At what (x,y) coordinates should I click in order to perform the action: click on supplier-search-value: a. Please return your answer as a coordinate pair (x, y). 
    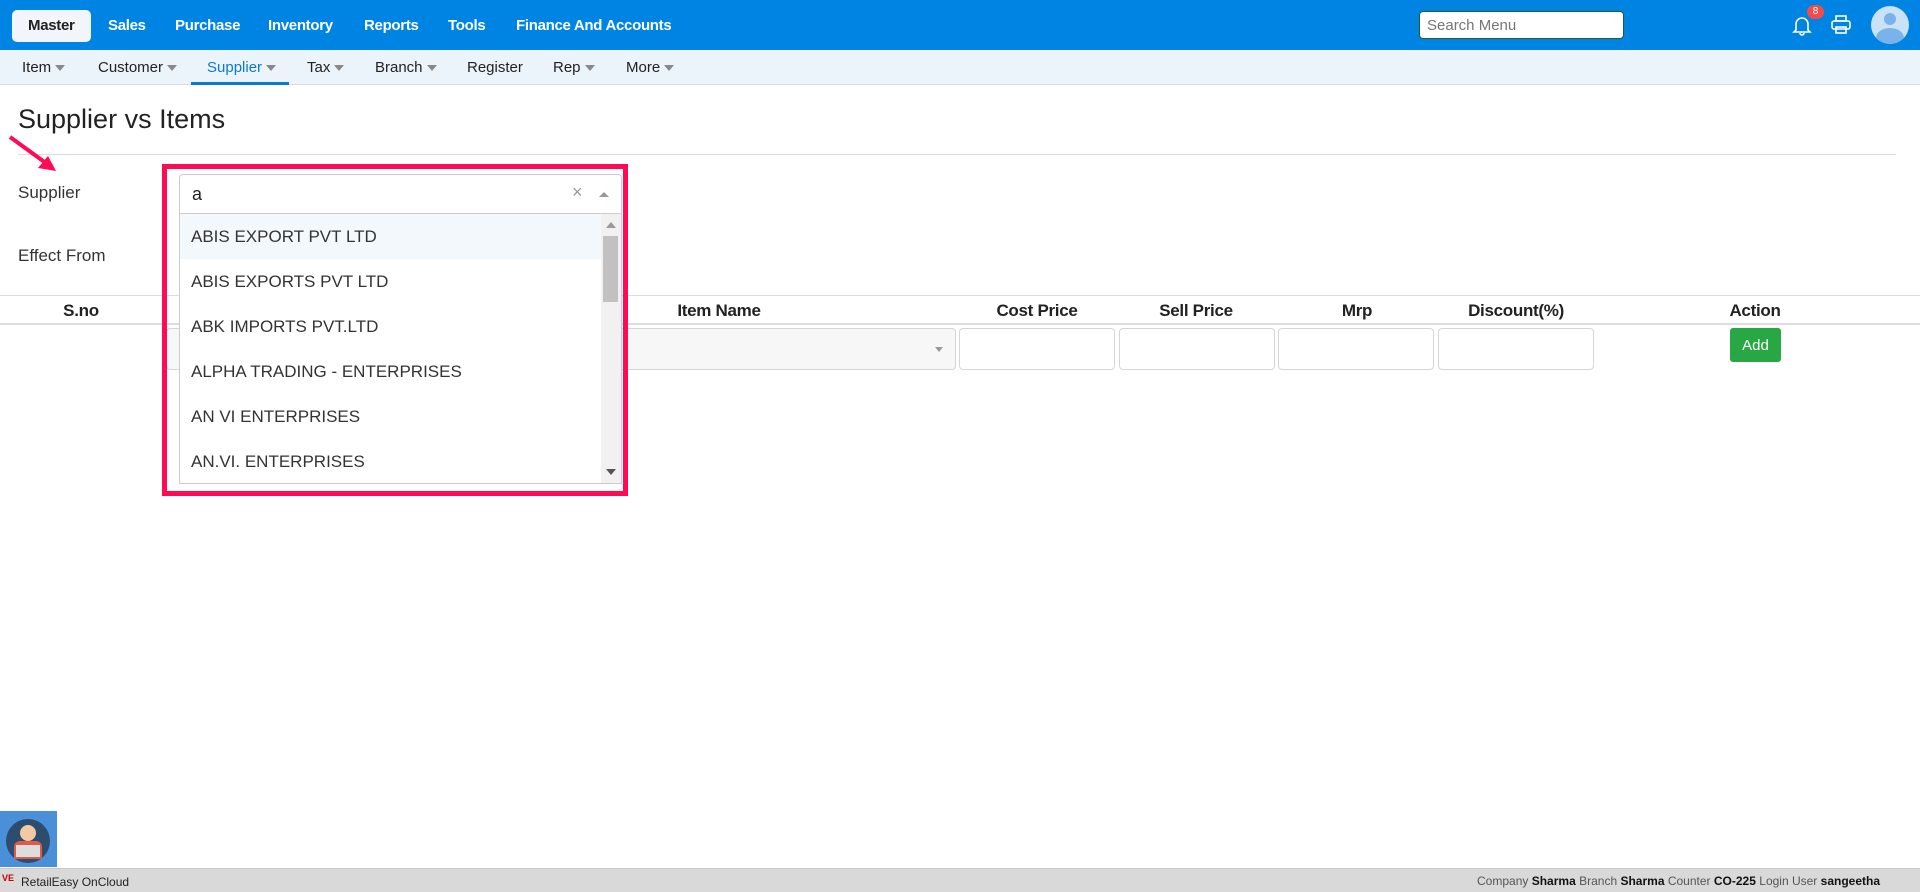
    Looking at the image, I should click on (197, 194).